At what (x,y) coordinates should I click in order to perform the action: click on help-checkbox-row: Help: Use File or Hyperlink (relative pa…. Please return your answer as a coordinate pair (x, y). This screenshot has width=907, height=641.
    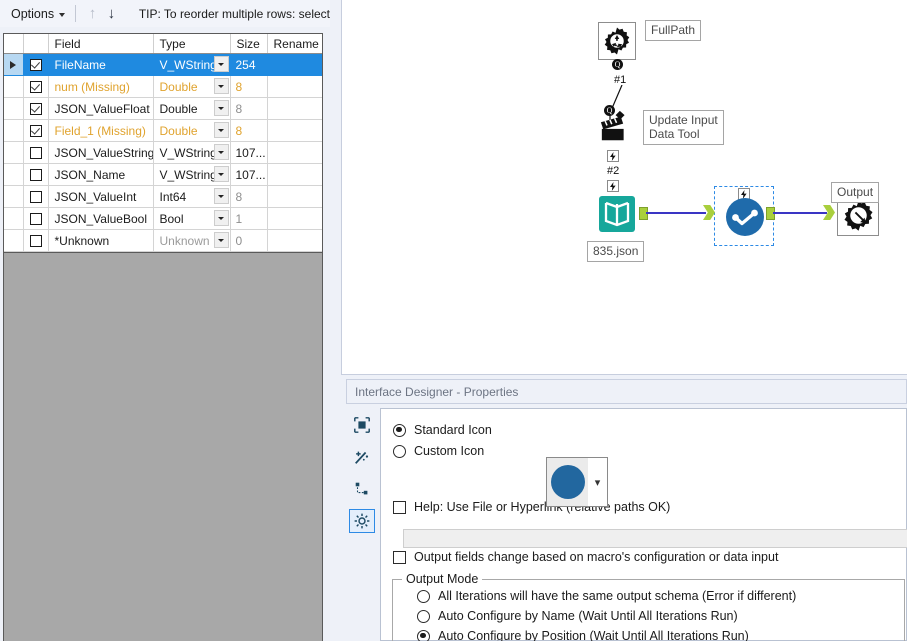
    Looking at the image, I should click on (649, 507).